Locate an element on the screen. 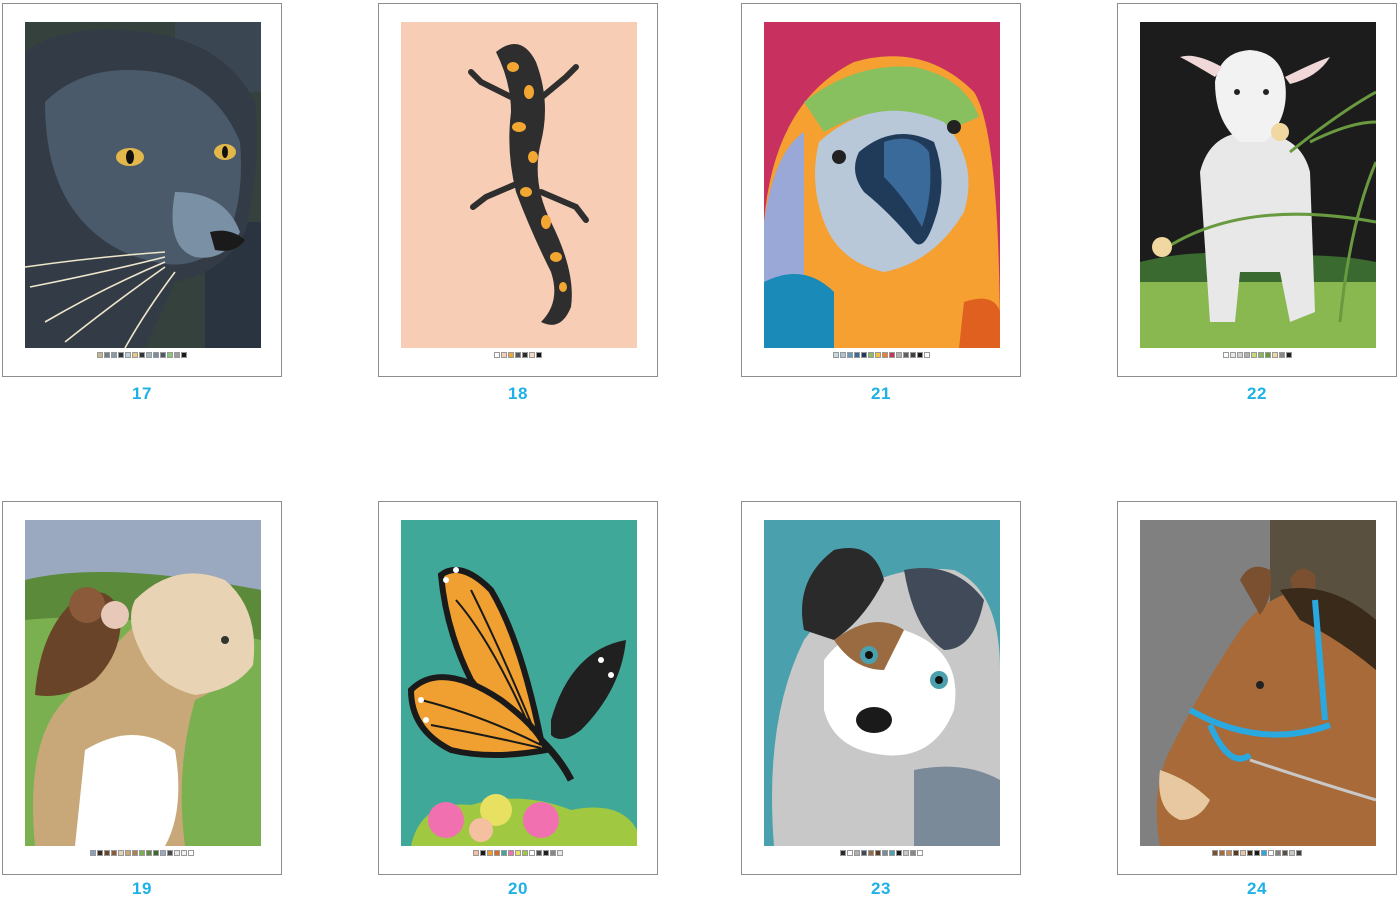 This screenshot has width=1400, height=903. butterfly-icon is located at coordinates (519, 683).